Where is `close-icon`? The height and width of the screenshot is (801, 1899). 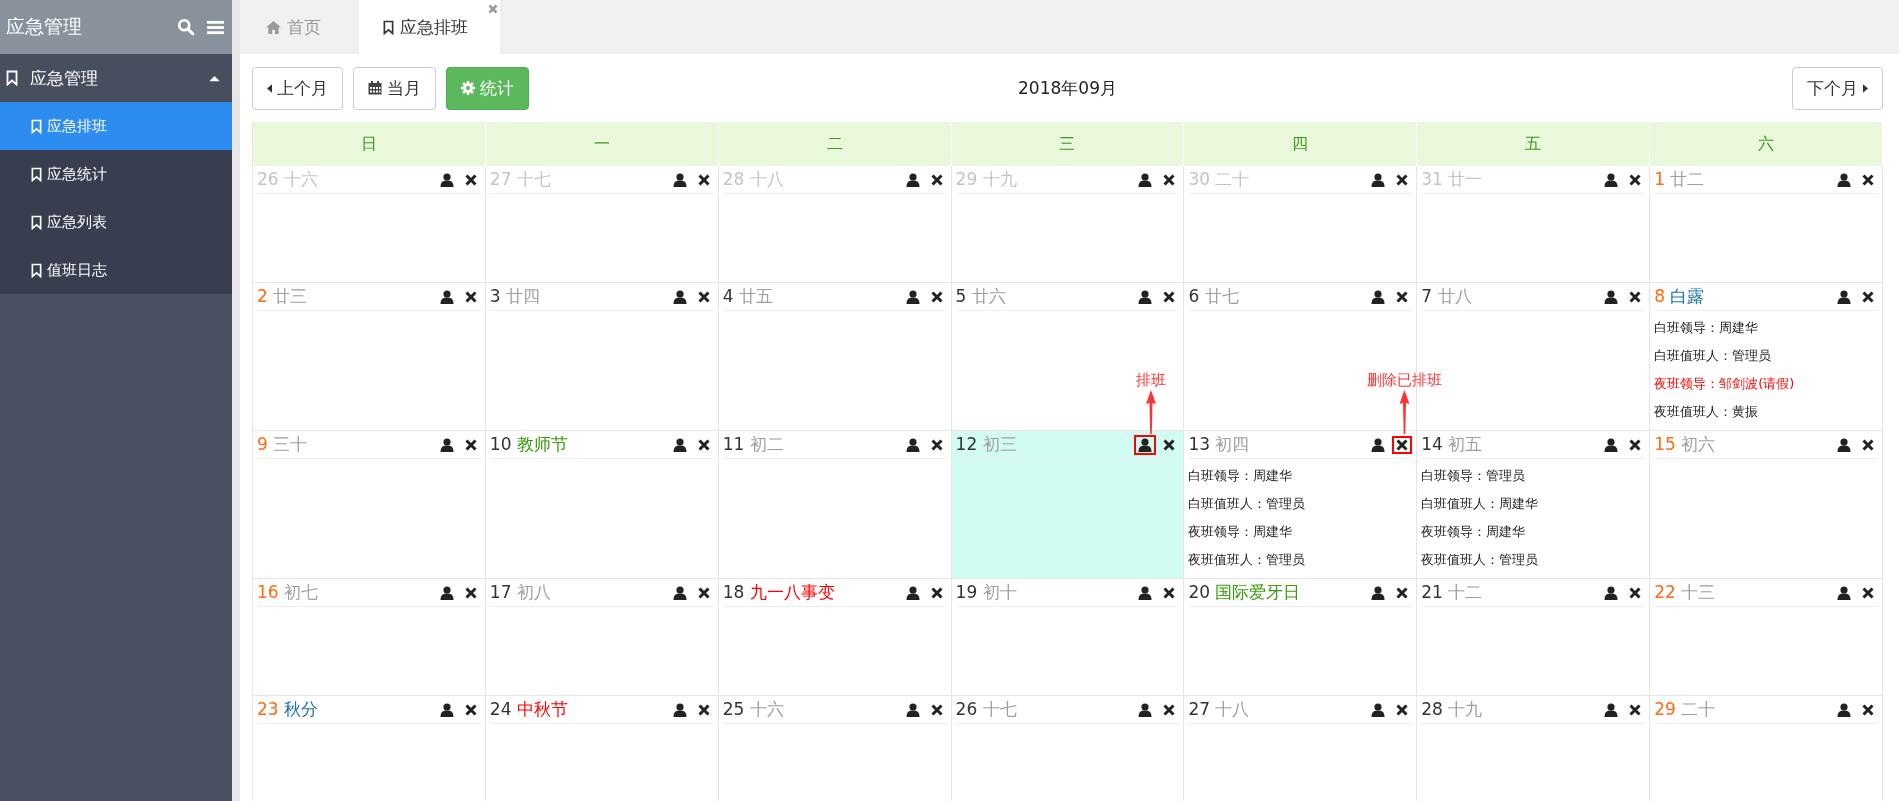
close-icon is located at coordinates (493, 9).